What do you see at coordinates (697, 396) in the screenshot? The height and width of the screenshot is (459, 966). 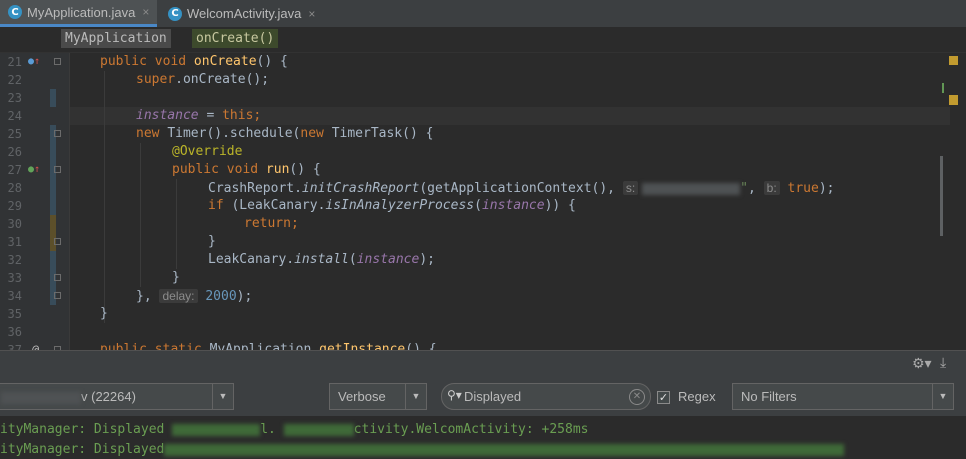 I see `regex-label: Regex` at bounding box center [697, 396].